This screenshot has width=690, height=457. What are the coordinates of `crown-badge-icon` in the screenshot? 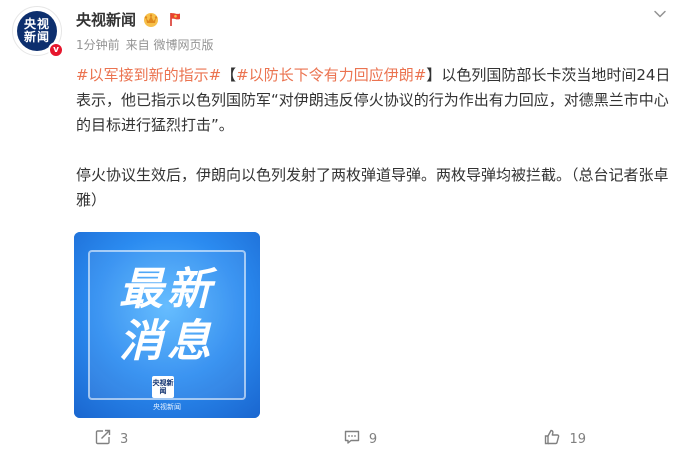 It's located at (151, 19).